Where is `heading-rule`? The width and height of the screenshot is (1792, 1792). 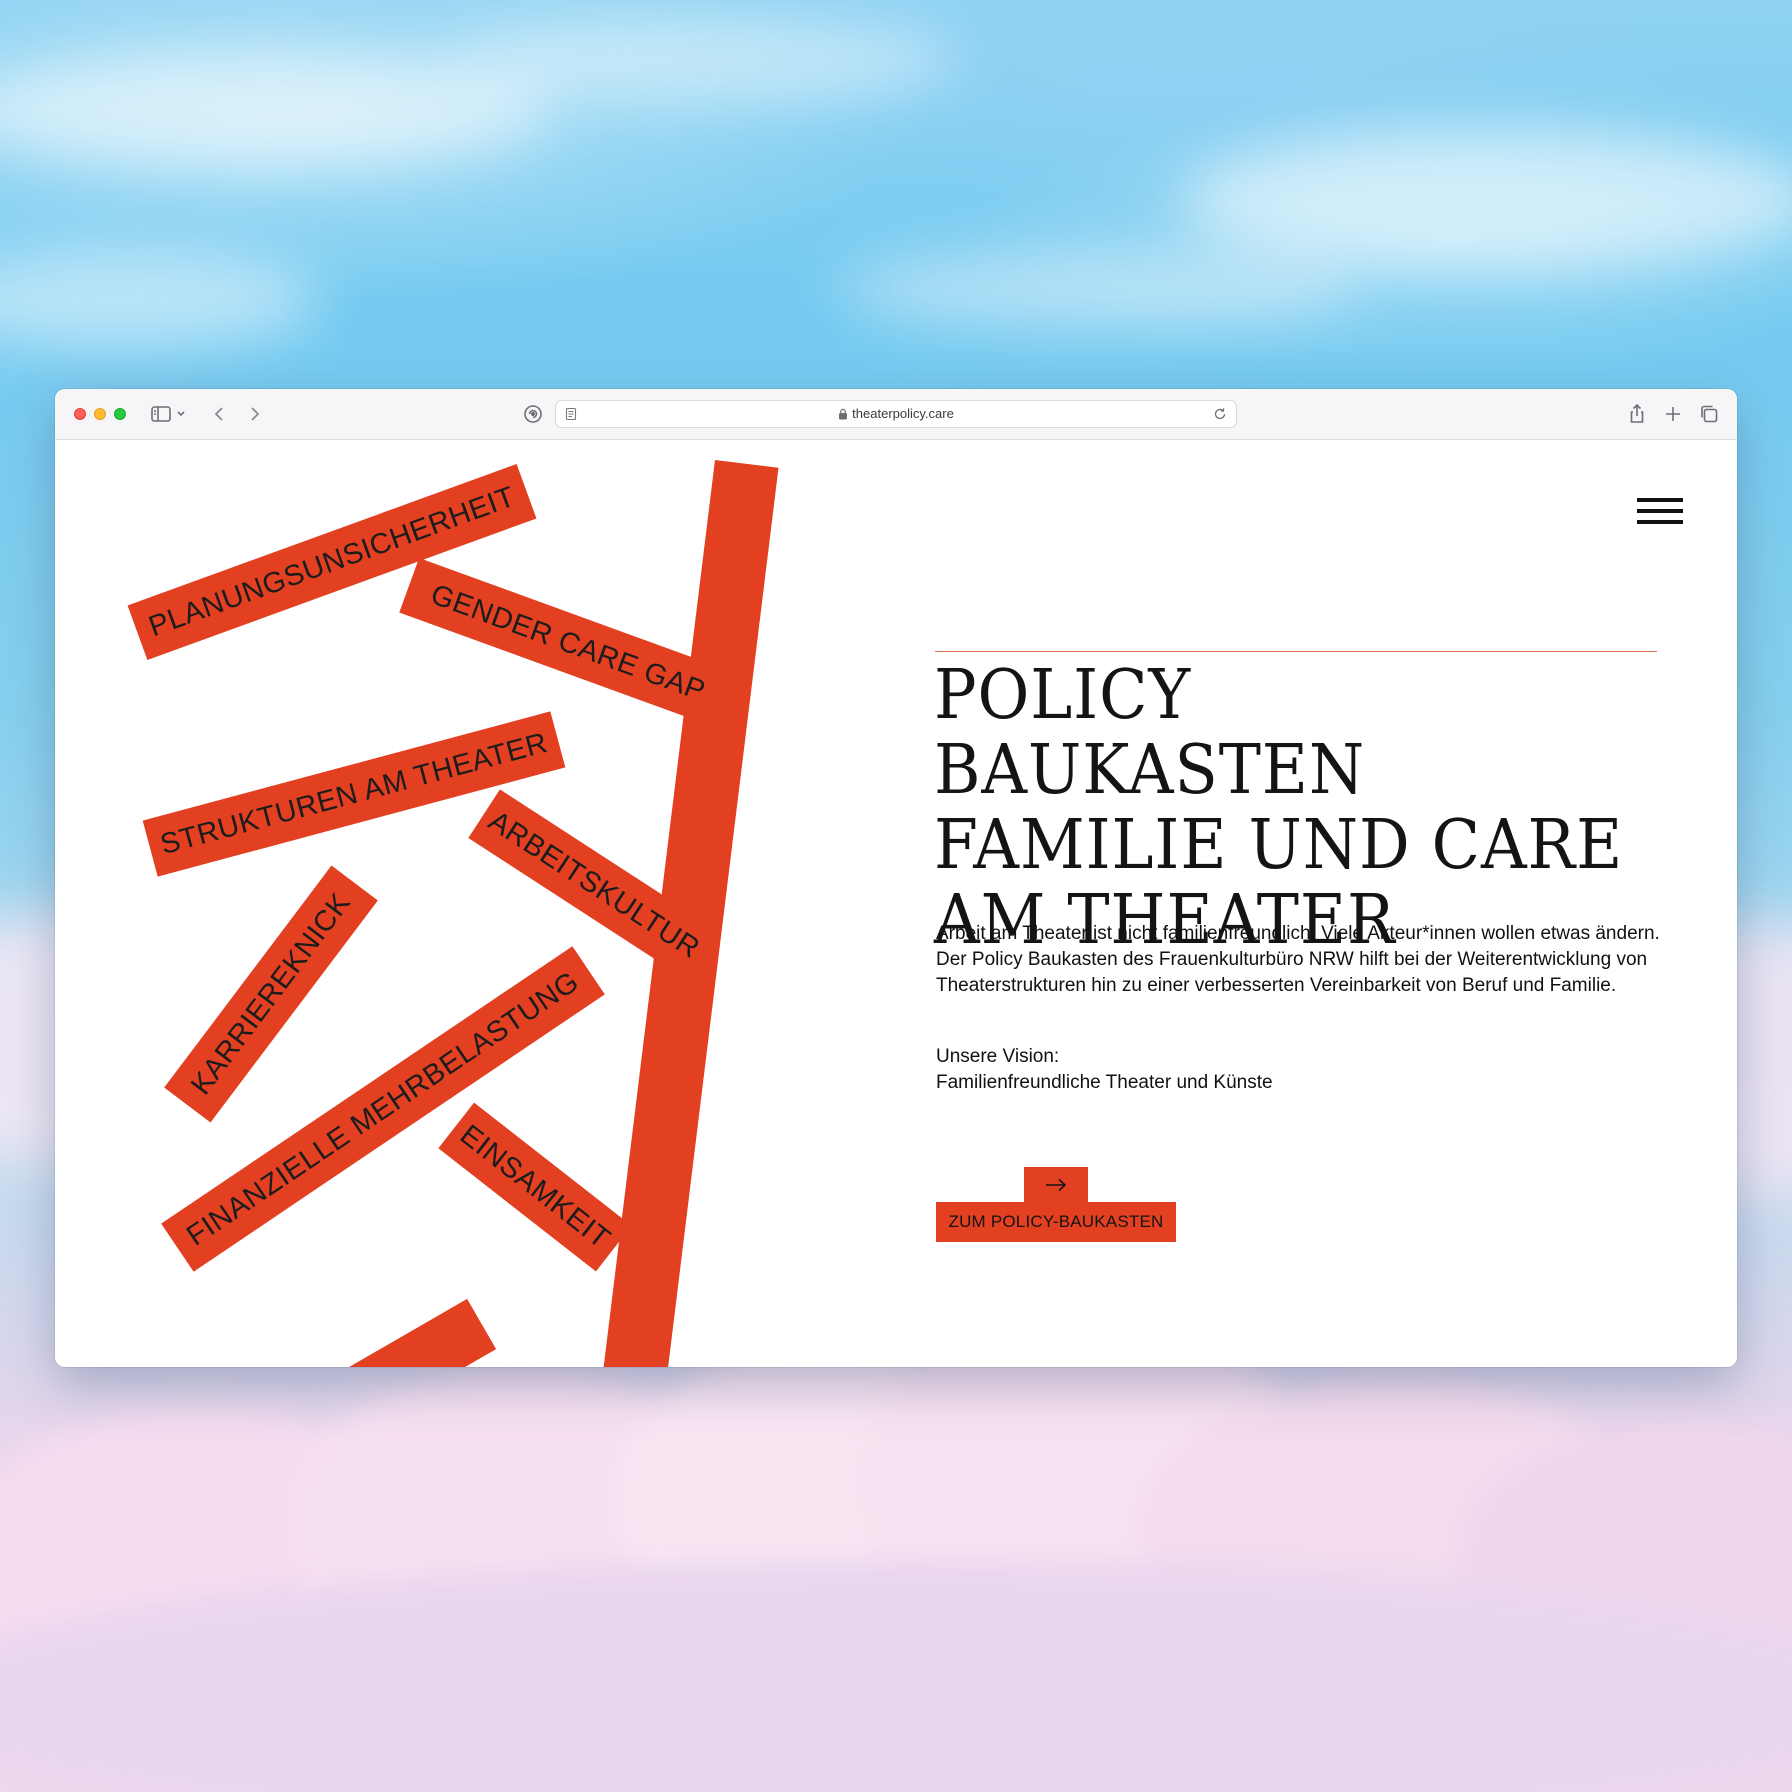 heading-rule is located at coordinates (1296, 651).